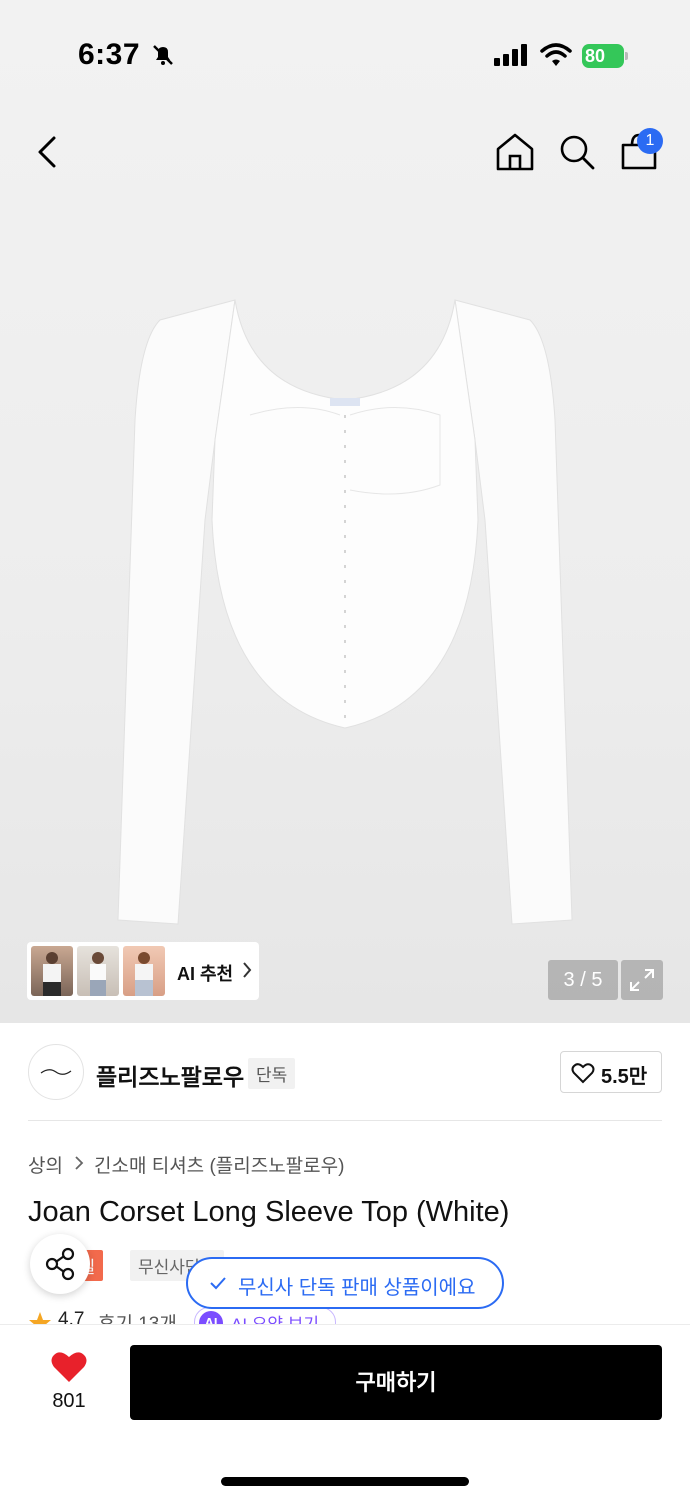 This screenshot has width=690, height=1501. What do you see at coordinates (69, 1367) in the screenshot?
I see `heart-filled-icon` at bounding box center [69, 1367].